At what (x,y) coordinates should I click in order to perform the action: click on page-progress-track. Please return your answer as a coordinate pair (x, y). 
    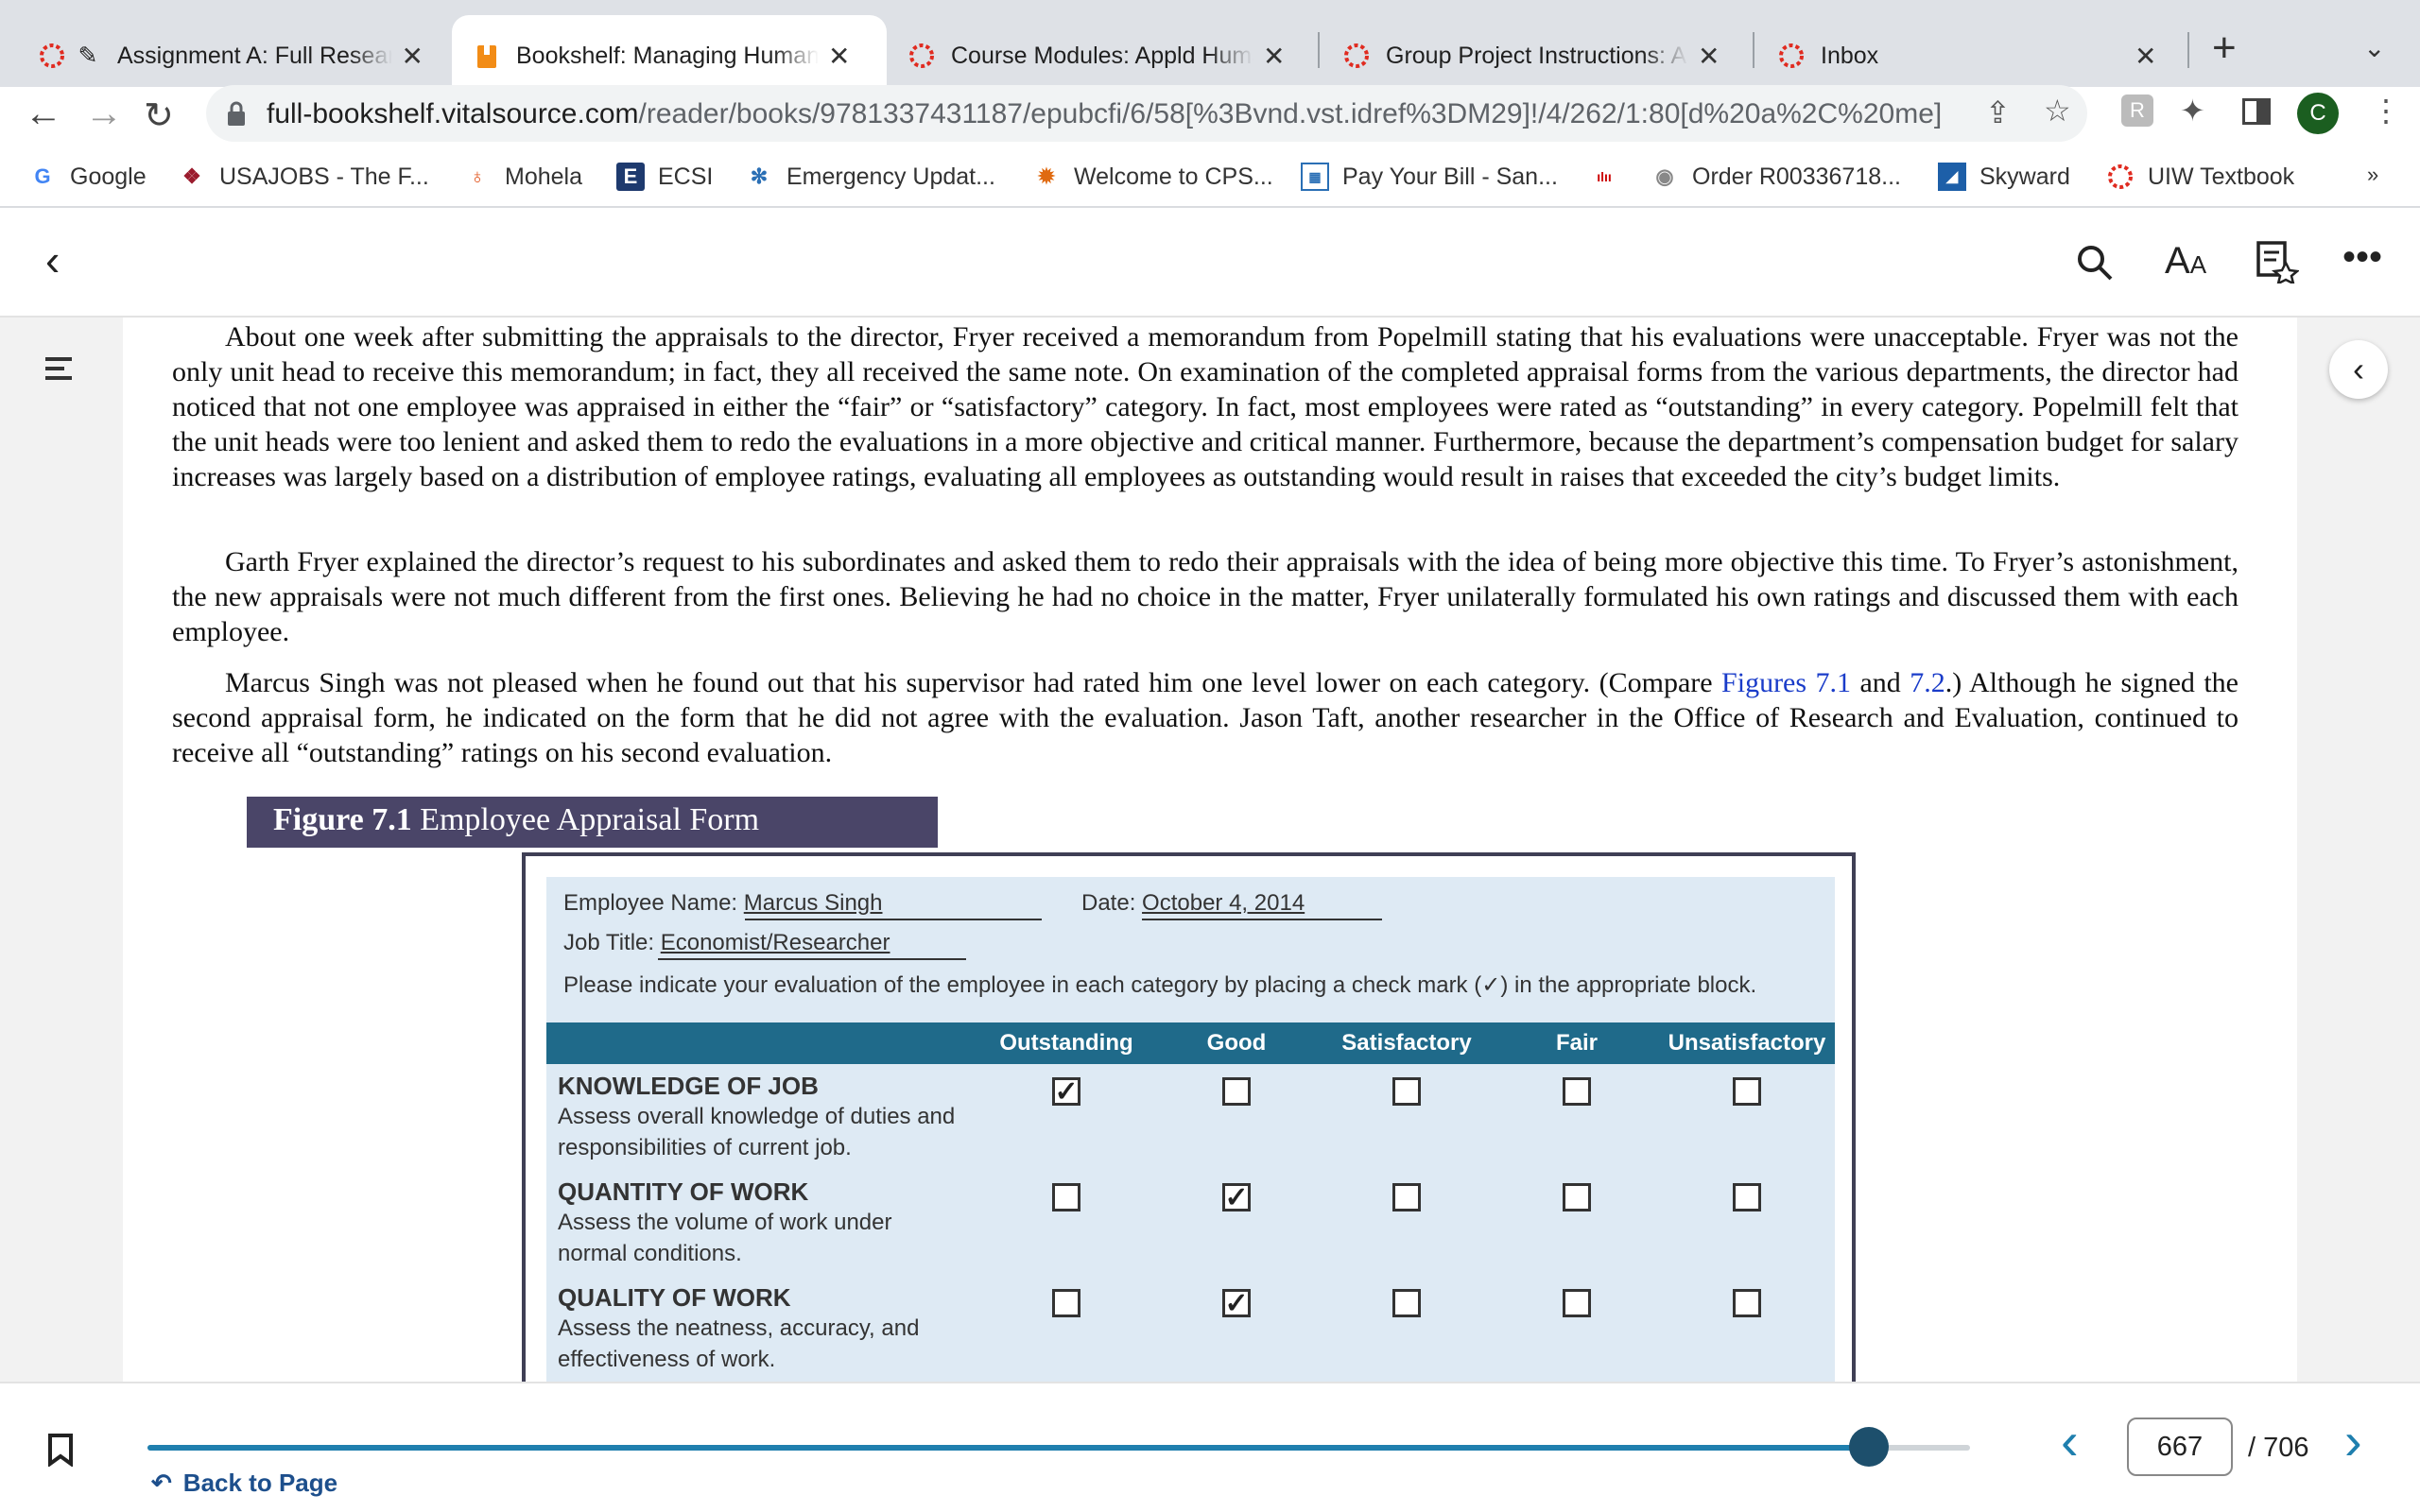
    Looking at the image, I should click on (1058, 1447).